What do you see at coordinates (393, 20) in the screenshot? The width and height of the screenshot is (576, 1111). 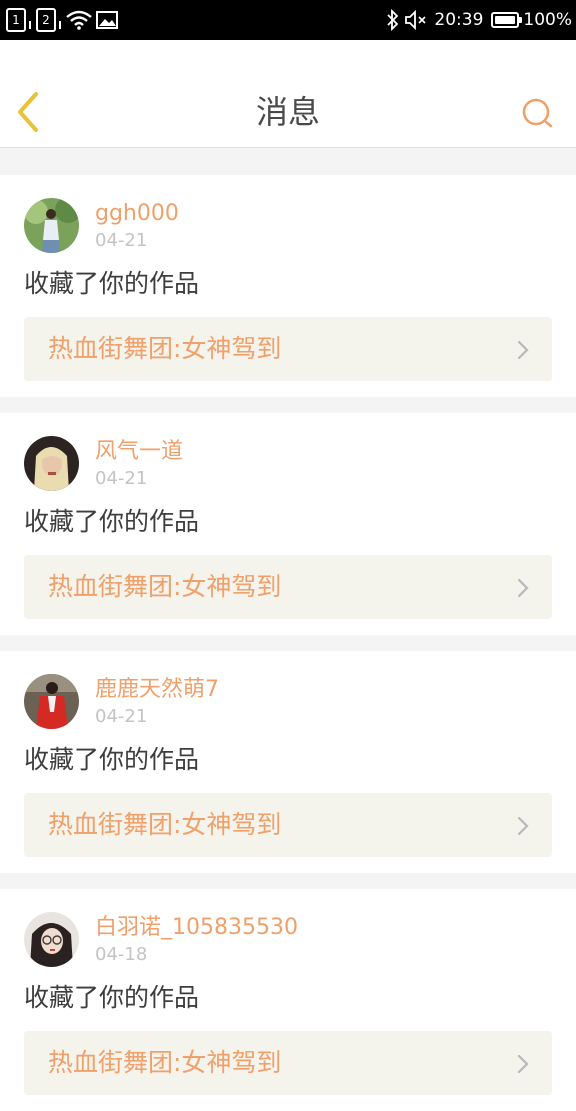 I see `bluetooth-icon` at bounding box center [393, 20].